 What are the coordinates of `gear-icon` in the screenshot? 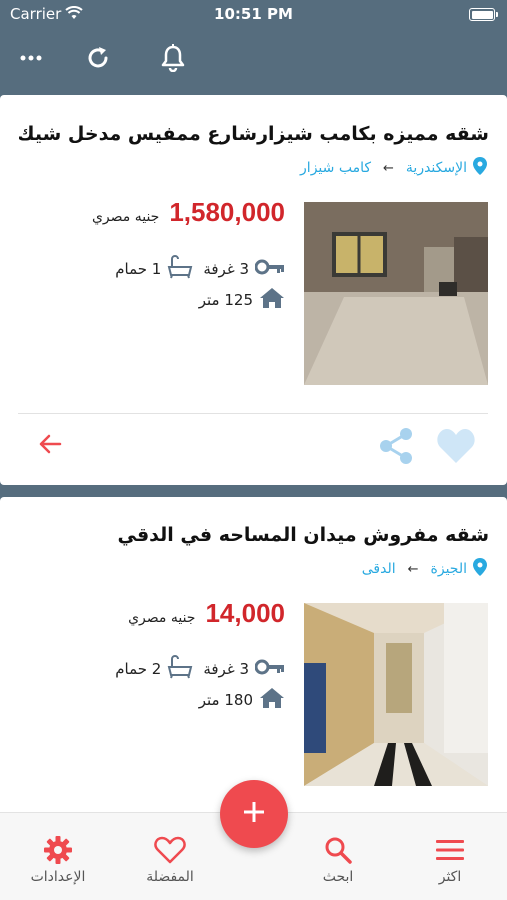 It's located at (58, 850).